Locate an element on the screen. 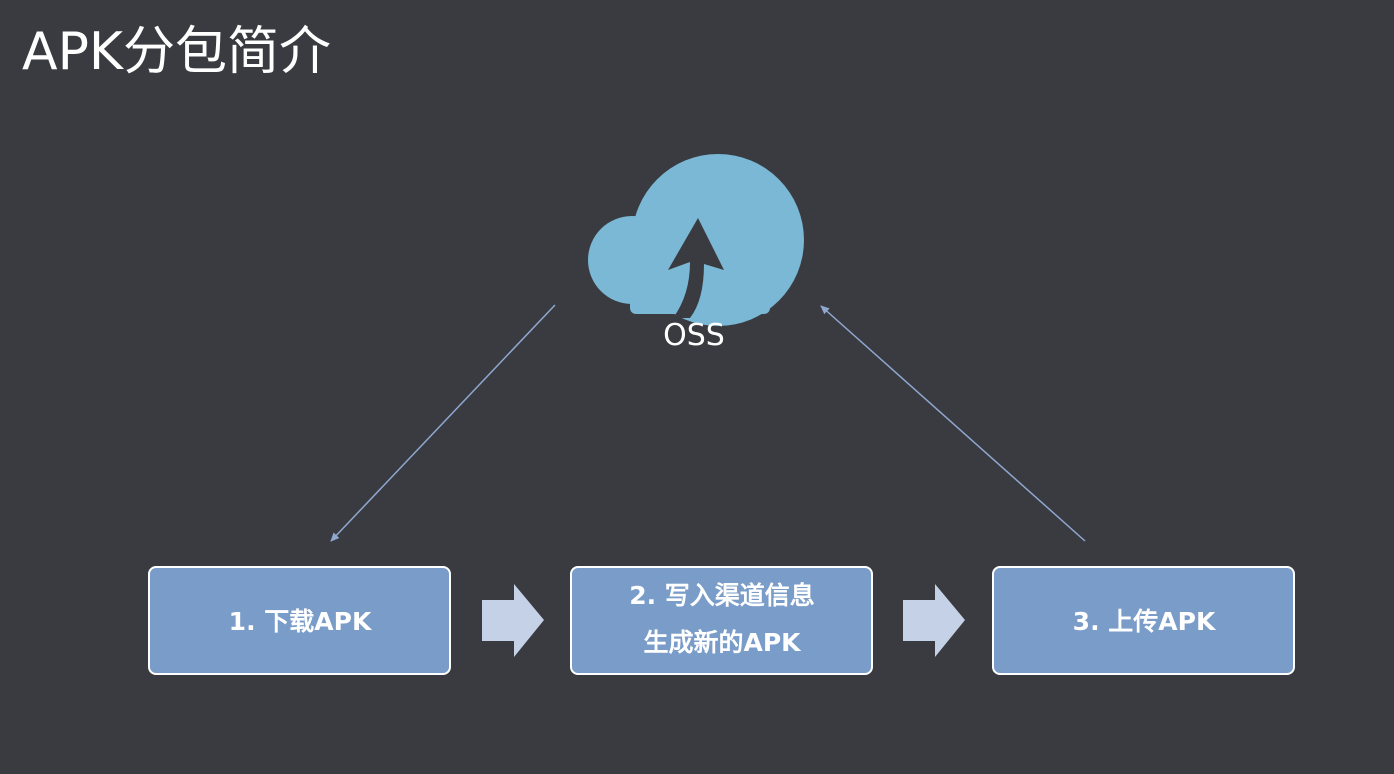 The image size is (1394, 774). step-label: 3. 上传APK is located at coordinates (1145, 621).